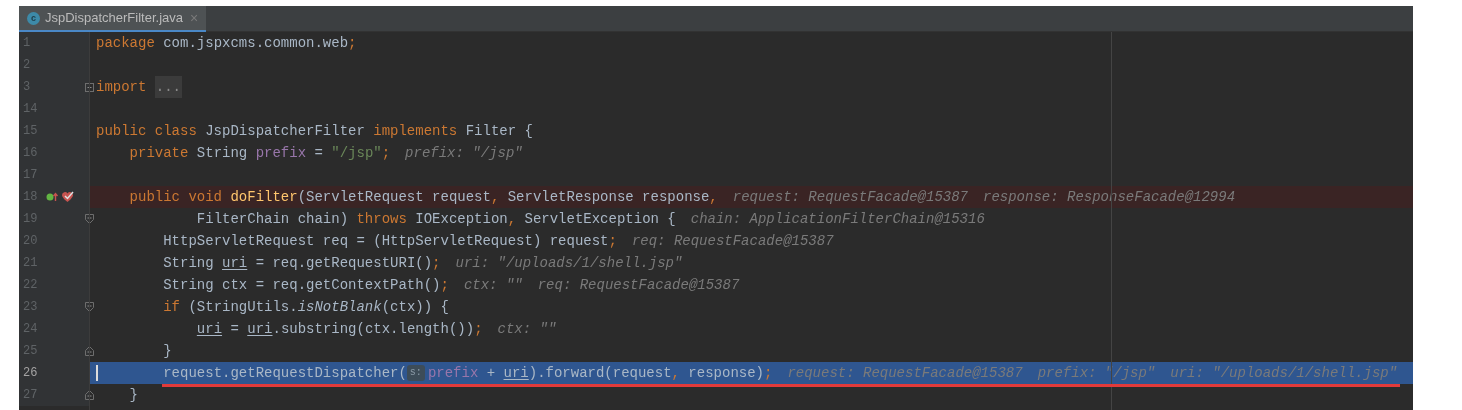 The image size is (1462, 410). What do you see at coordinates (126, 43) in the screenshot?
I see `keyword: package` at bounding box center [126, 43].